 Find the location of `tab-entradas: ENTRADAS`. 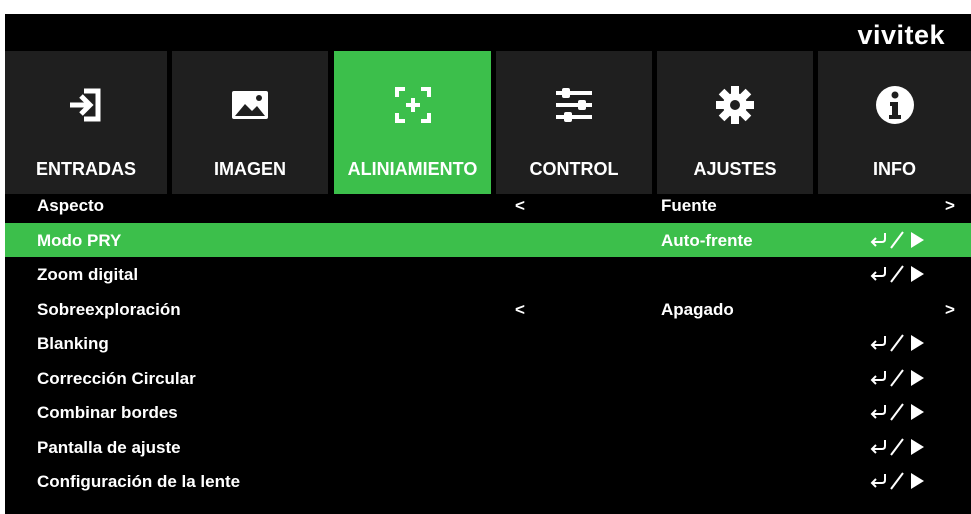

tab-entradas: ENTRADAS is located at coordinates (86, 122).